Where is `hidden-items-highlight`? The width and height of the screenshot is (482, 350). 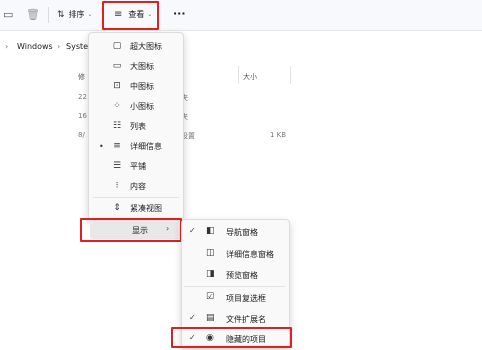
hidden-items-highlight is located at coordinates (231, 337).